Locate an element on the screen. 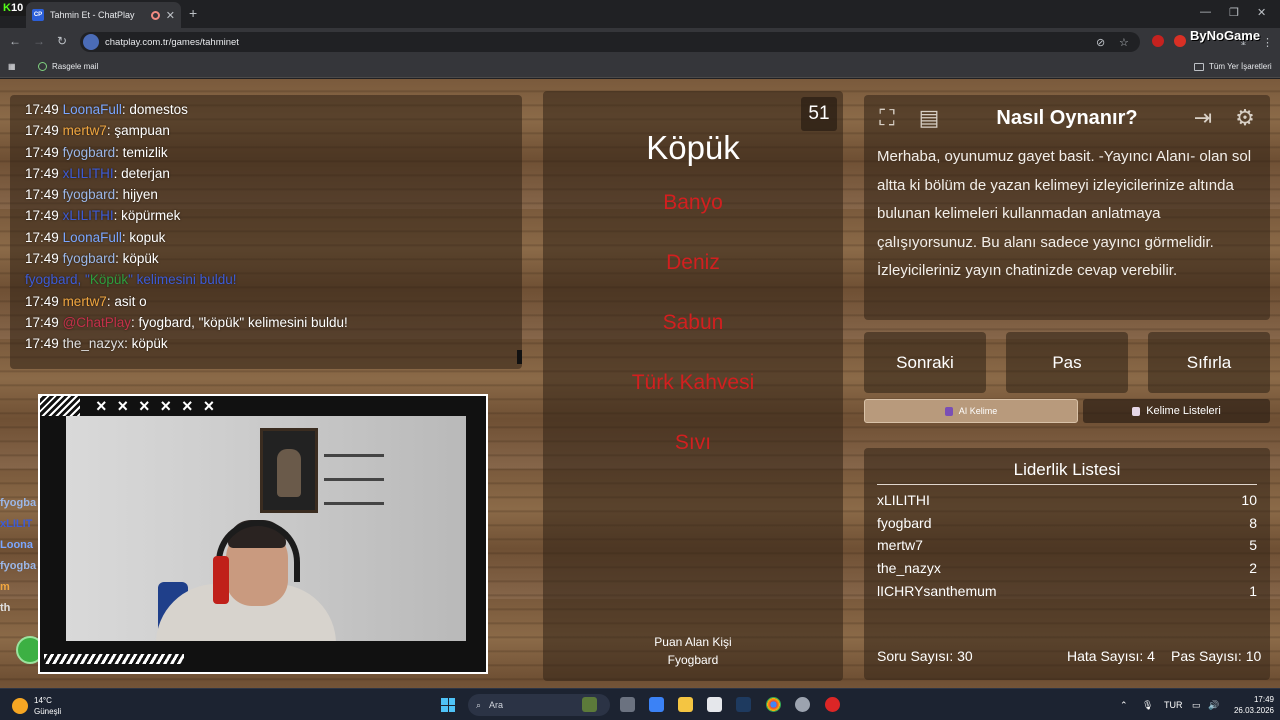  store-icon is located at coordinates (714, 704).